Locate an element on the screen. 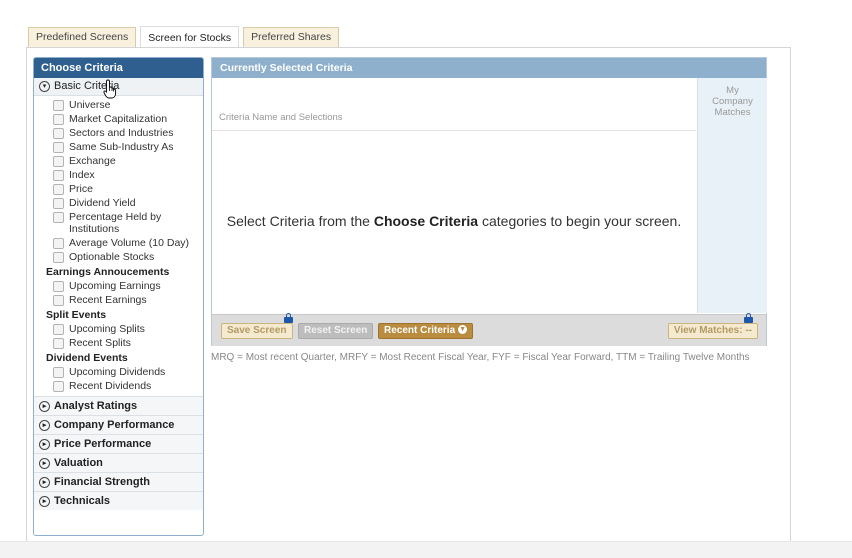  criteria-label: Upcoming Splits is located at coordinates (107, 329).